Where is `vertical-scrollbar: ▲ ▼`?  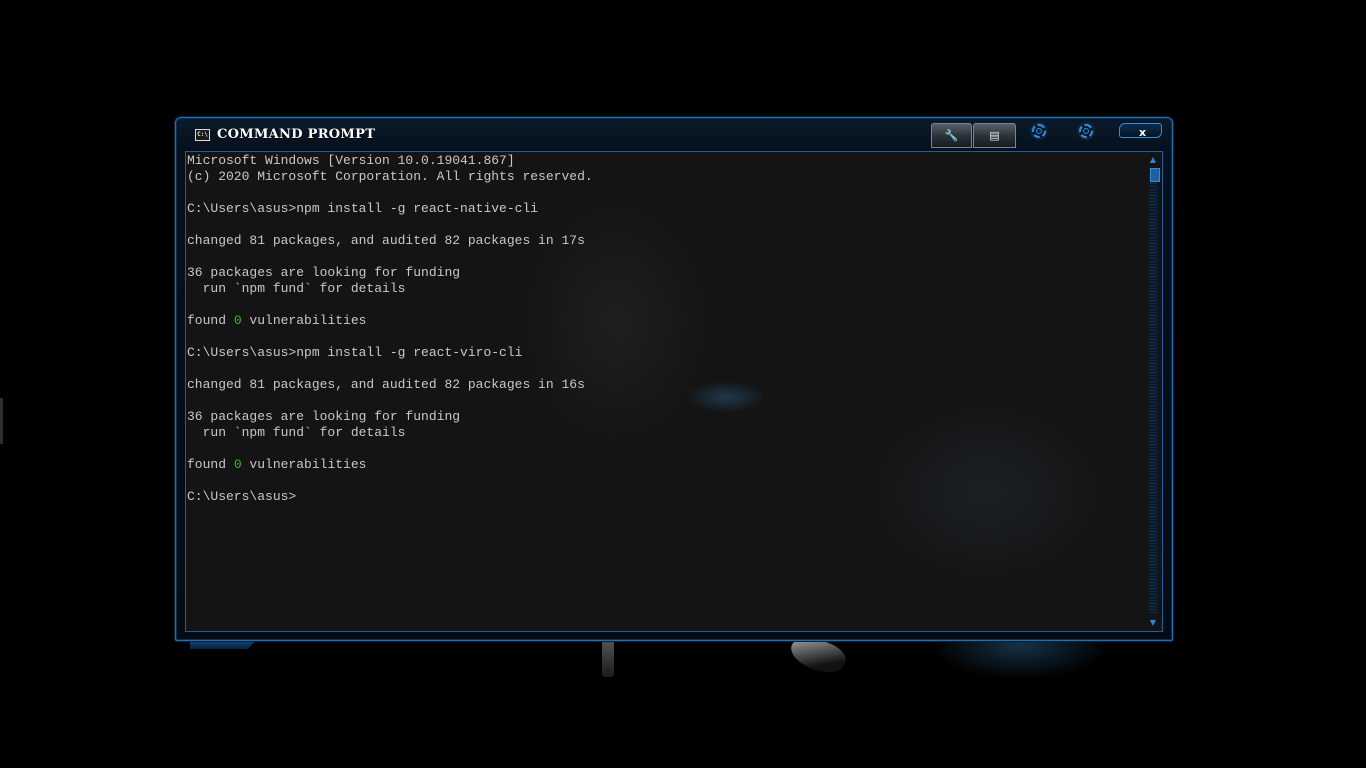
vertical-scrollbar: ▲ ▼ is located at coordinates (1153, 391).